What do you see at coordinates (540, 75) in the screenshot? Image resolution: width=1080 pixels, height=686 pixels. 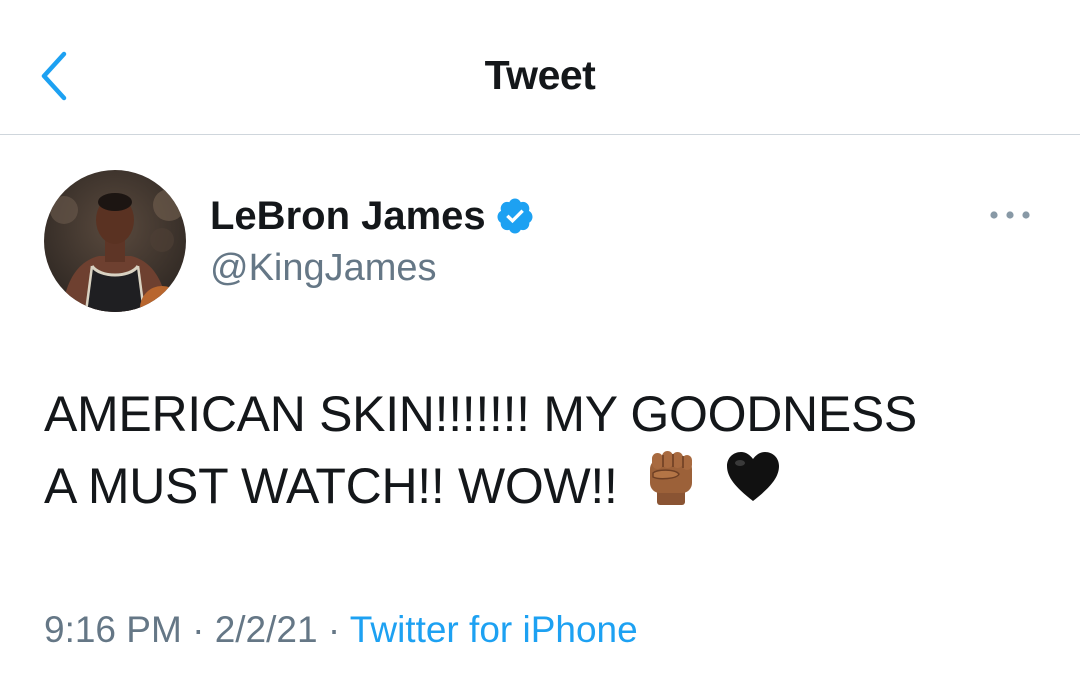 I see `page-title: Tweet` at bounding box center [540, 75].